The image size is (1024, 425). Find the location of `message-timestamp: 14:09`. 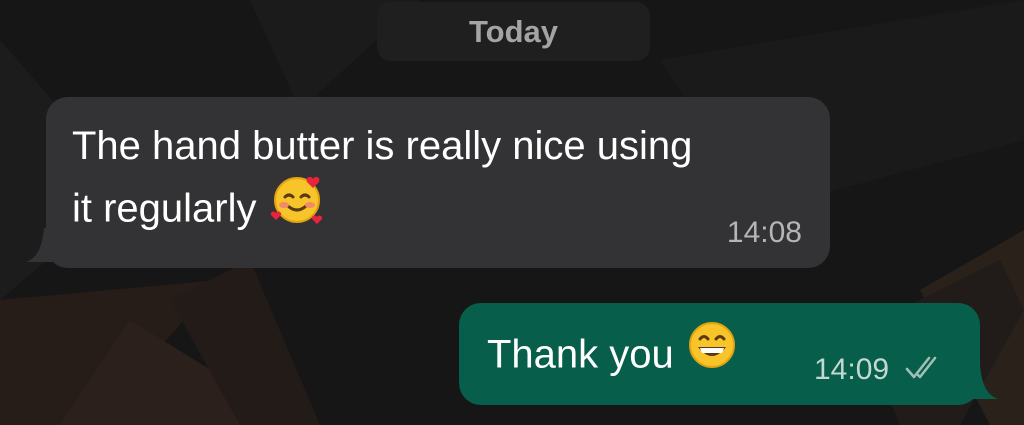

message-timestamp: 14:09 is located at coordinates (852, 369).